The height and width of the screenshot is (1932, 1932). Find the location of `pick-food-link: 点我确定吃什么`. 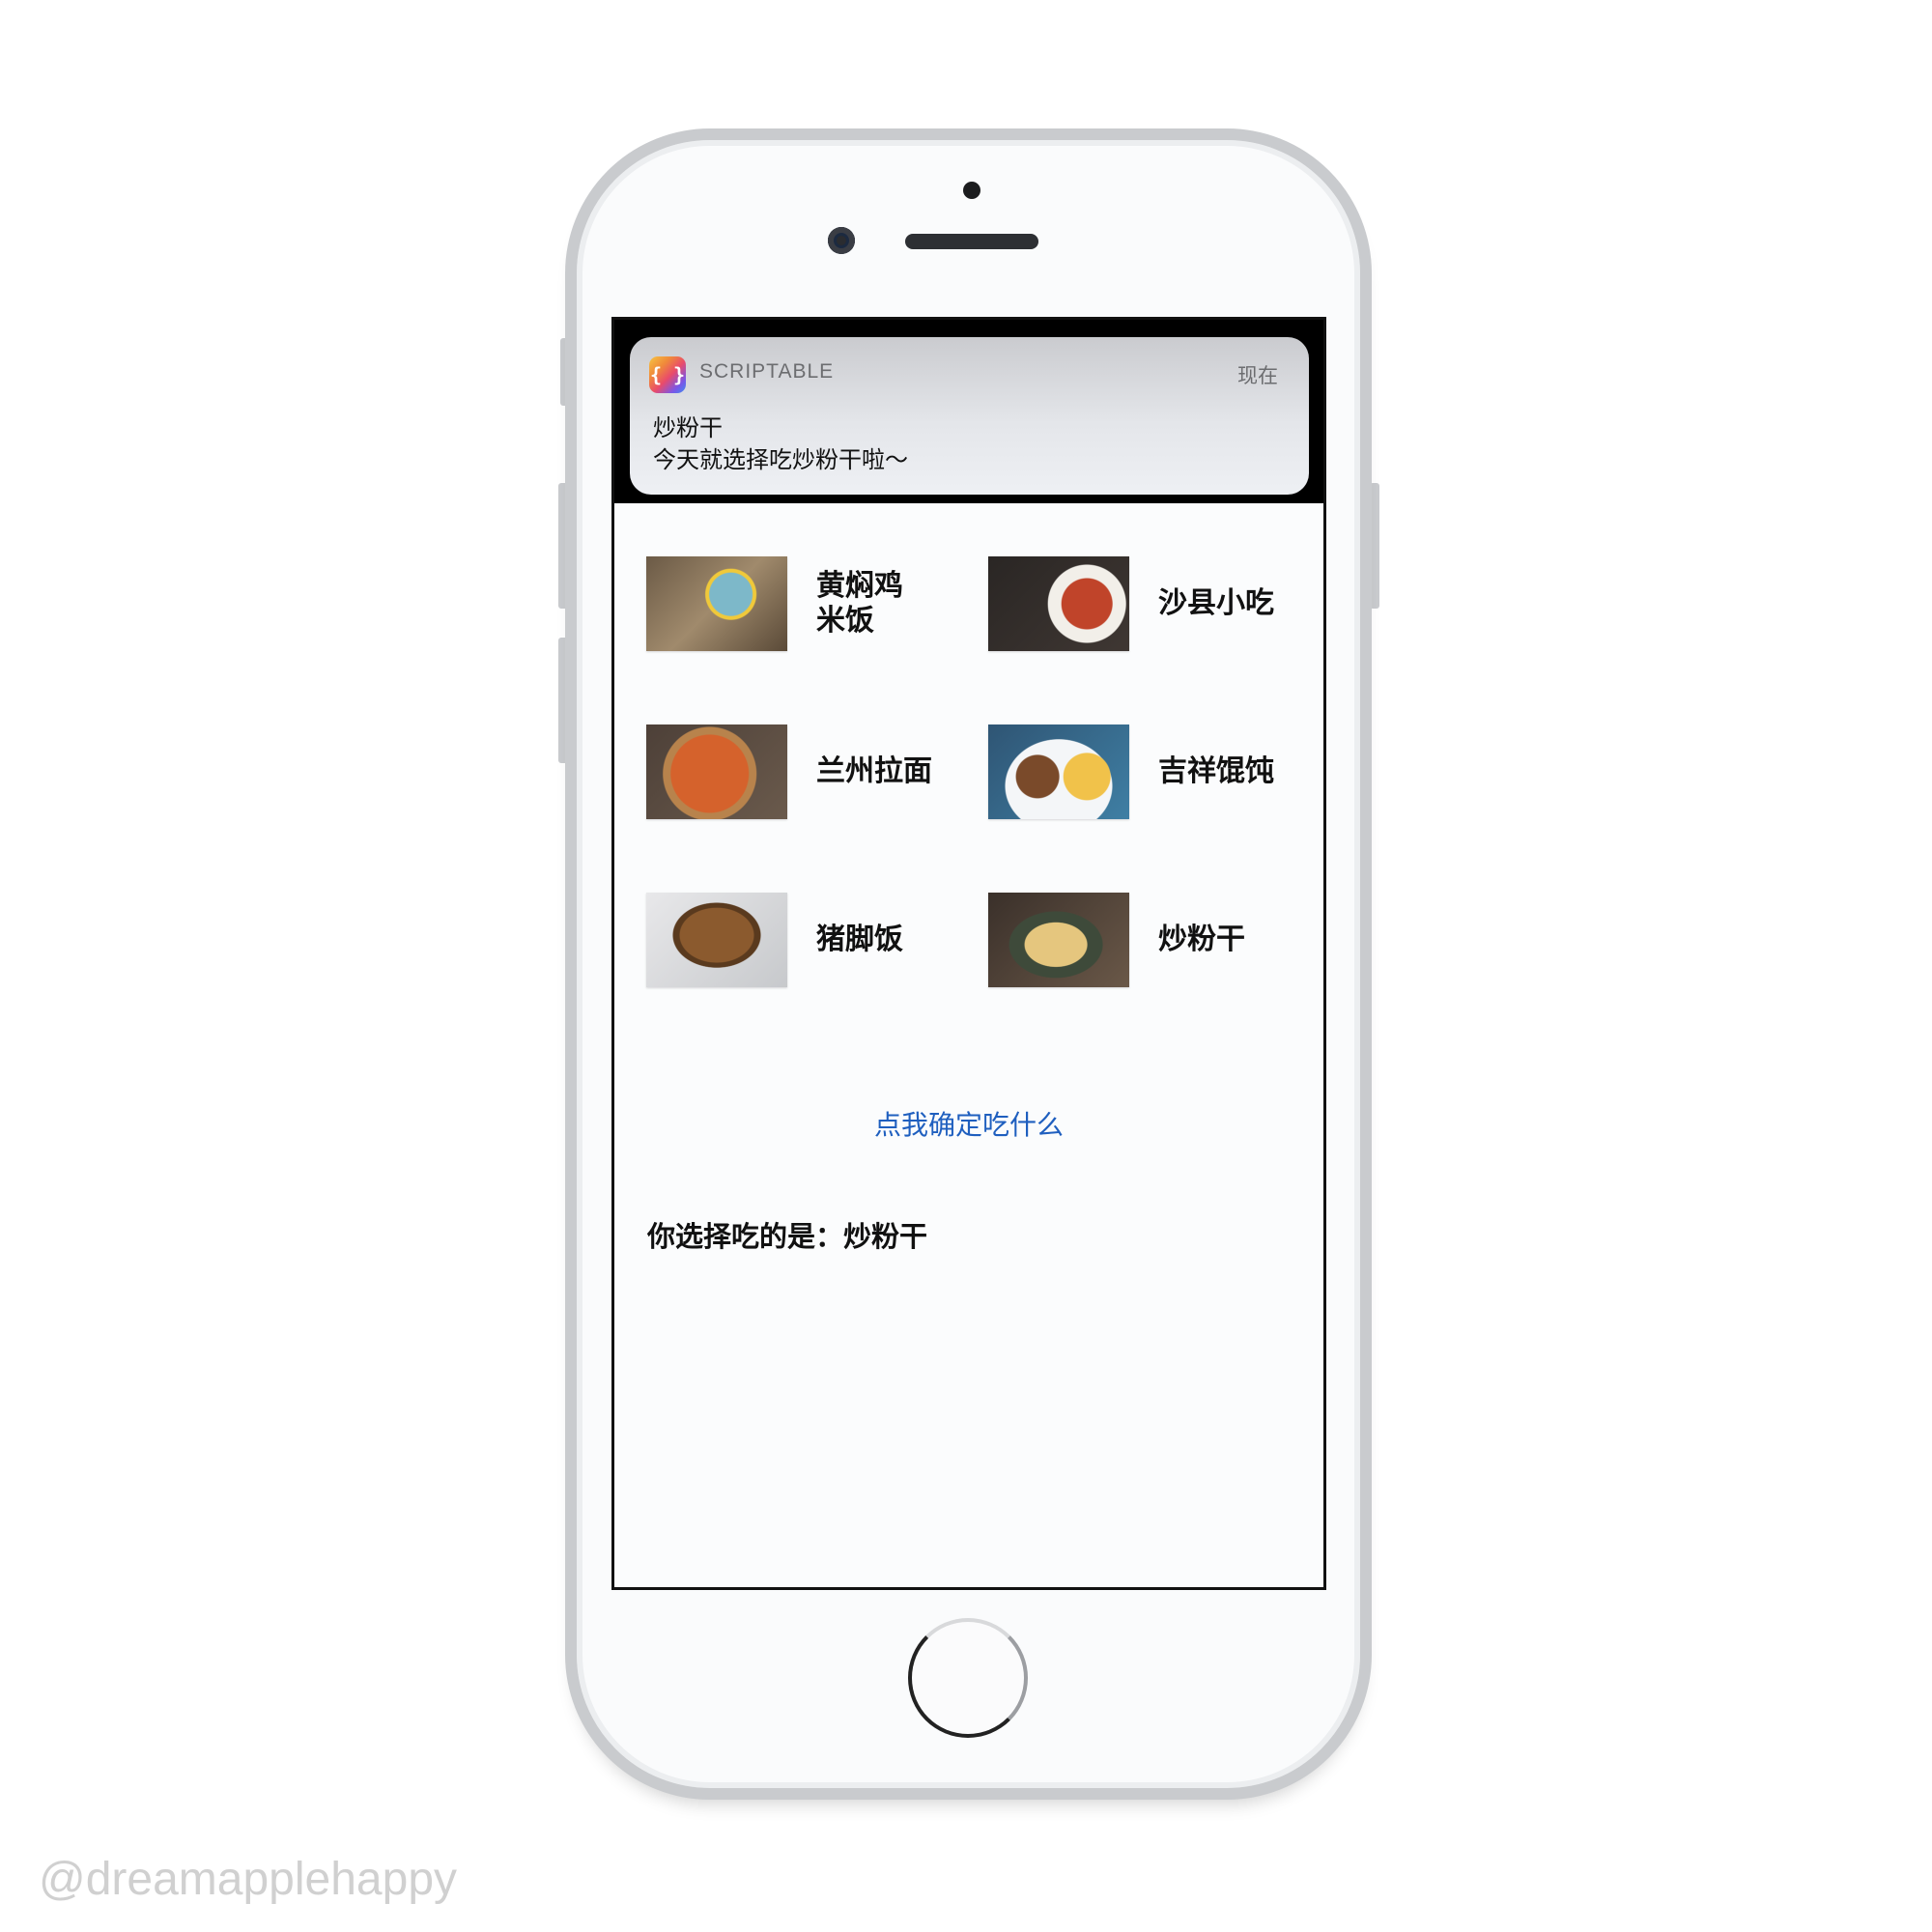

pick-food-link: 点我确定吃什么 is located at coordinates (968, 1123).